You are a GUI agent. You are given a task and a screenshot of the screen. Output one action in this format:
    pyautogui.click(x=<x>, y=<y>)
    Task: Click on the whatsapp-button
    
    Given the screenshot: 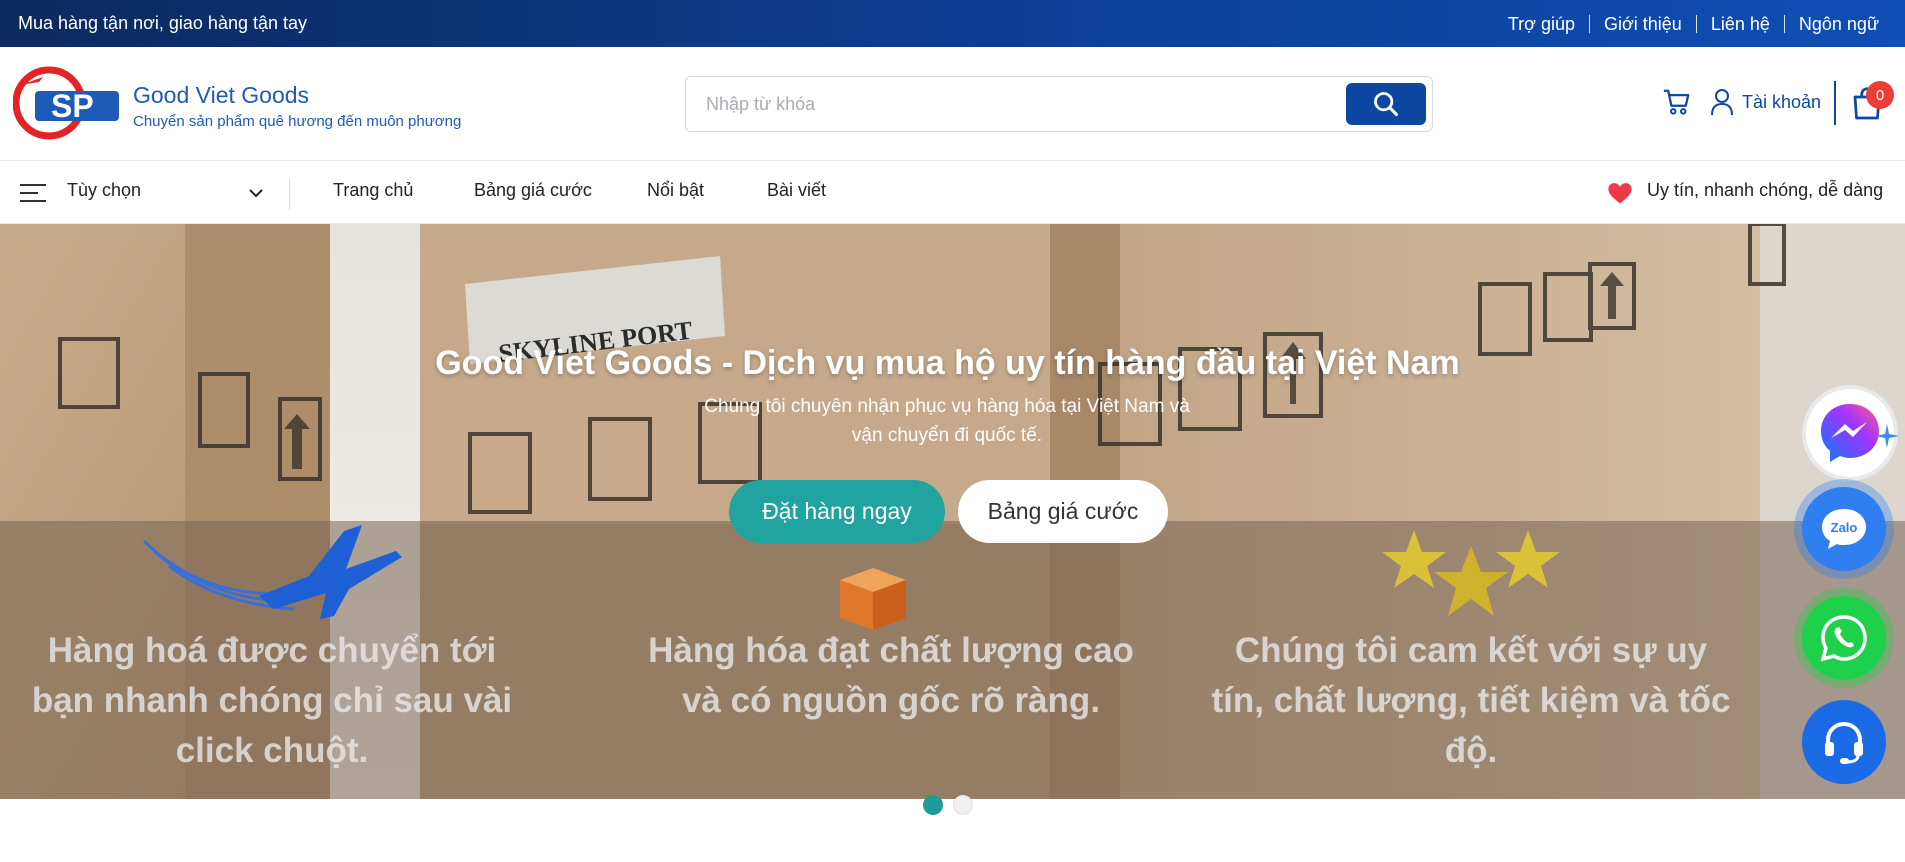 What is the action you would take?
    pyautogui.click(x=1844, y=638)
    